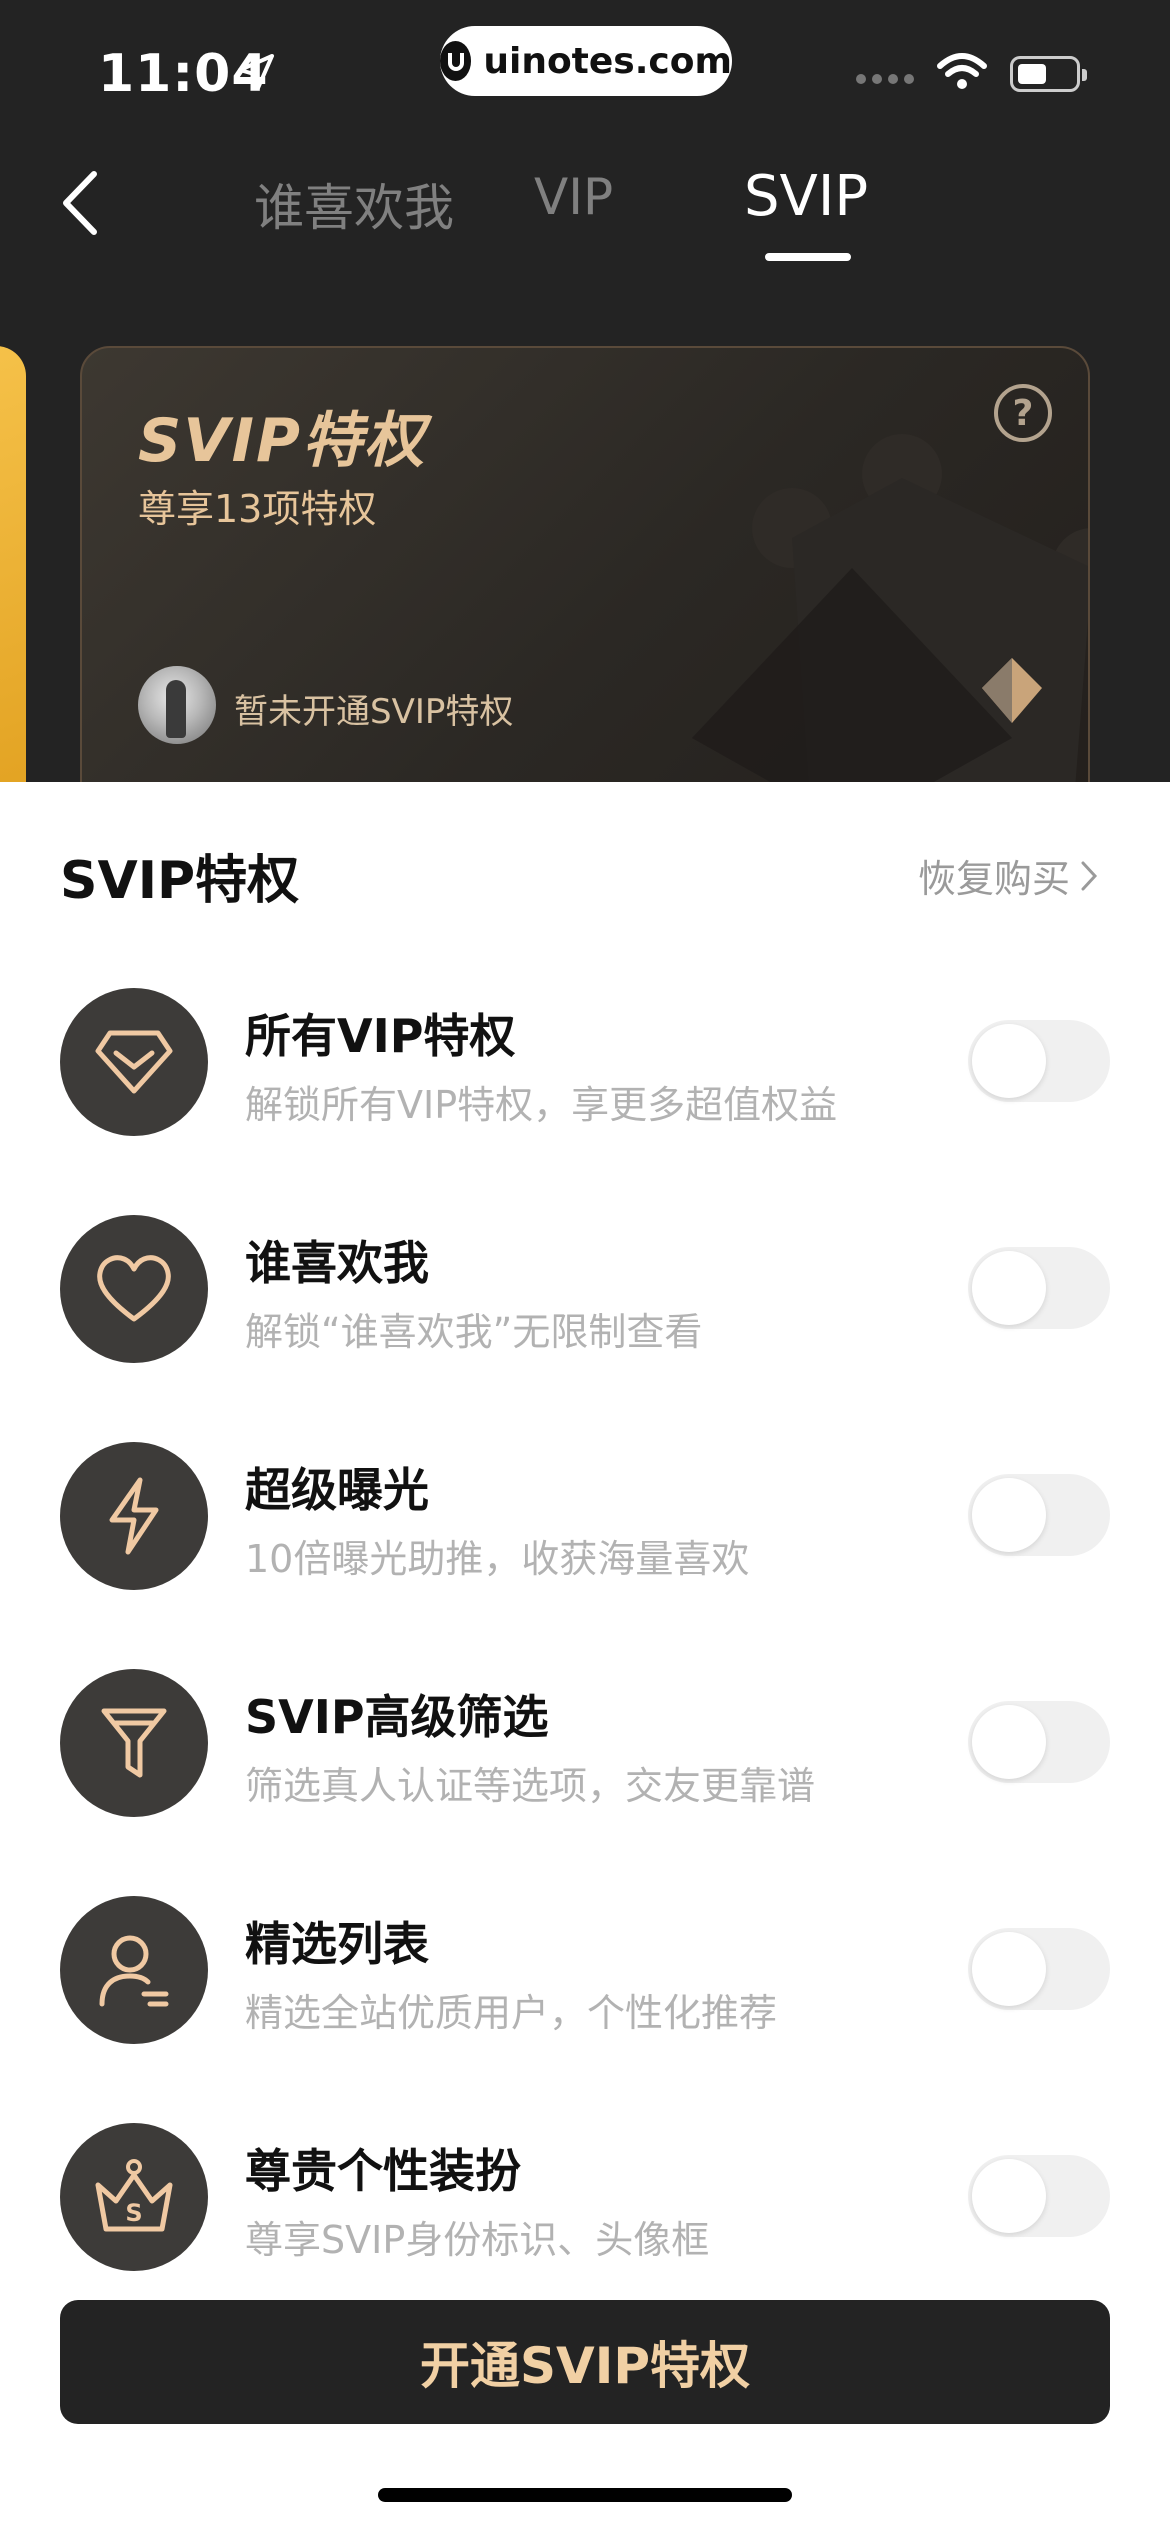  What do you see at coordinates (1089, 875) in the screenshot?
I see `chevron-right-icon` at bounding box center [1089, 875].